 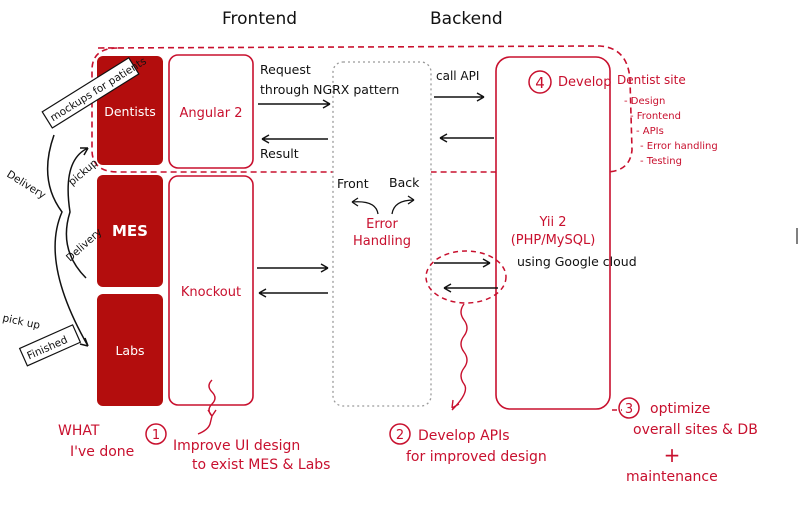 I want to click on step1-line2: to exist MES & Labs, so click(x=261, y=465).